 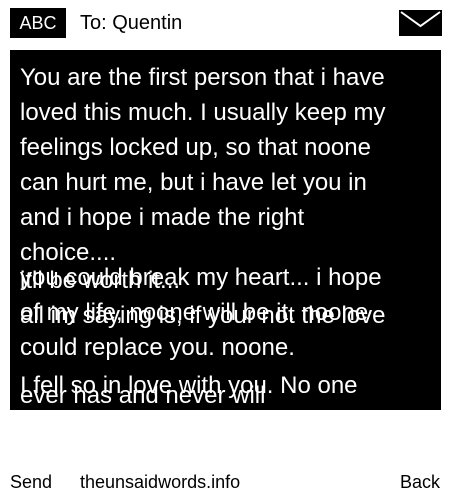 I want to click on compose-header: ABC To: Quentin, so click(x=225, y=23).